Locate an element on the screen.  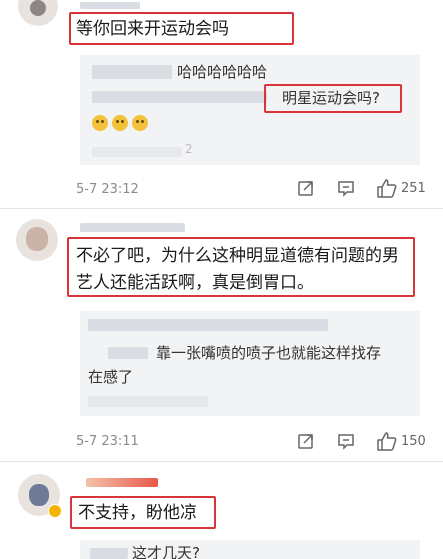
comment-text: 不支持，盼他凉 is located at coordinates (137, 513).